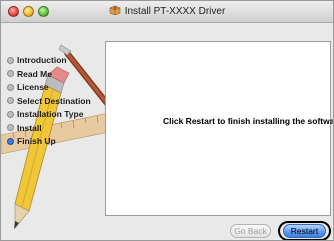 The width and height of the screenshot is (334, 241). What do you see at coordinates (54, 100) in the screenshot?
I see `step-label: Select Destination` at bounding box center [54, 100].